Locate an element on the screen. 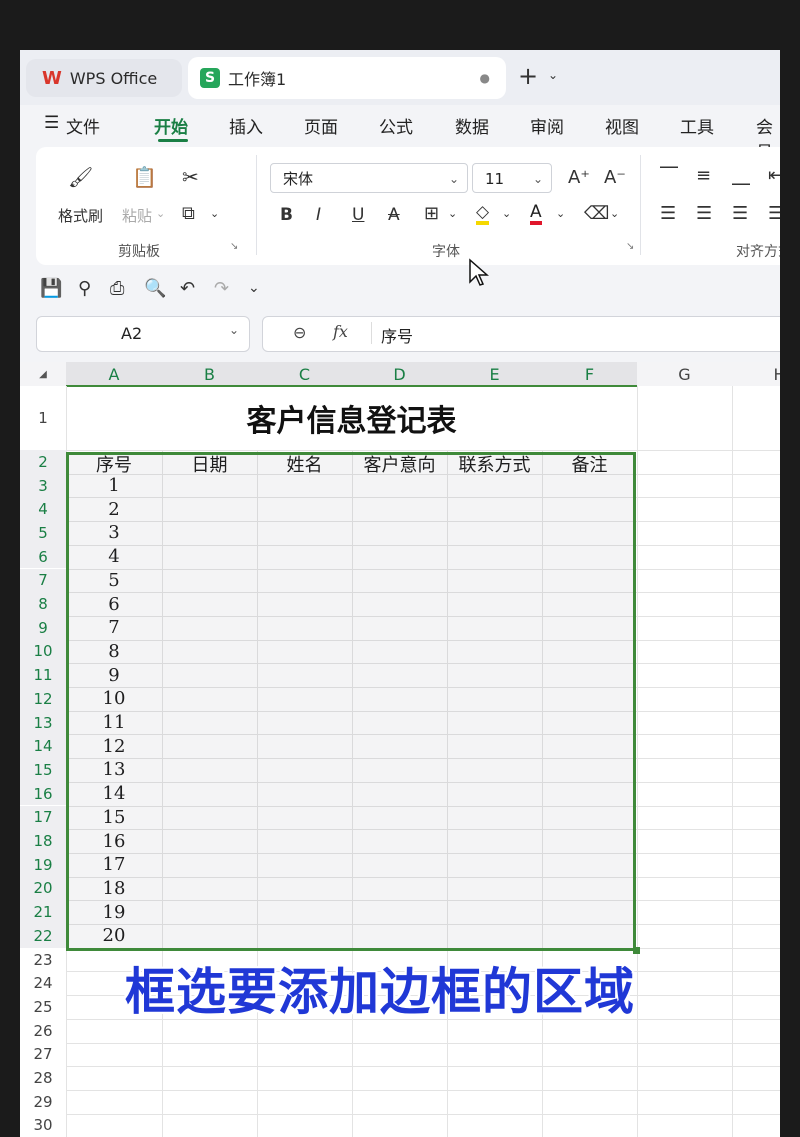 This screenshot has height=1137, width=800. print-icon: ⎙ is located at coordinates (117, 288).